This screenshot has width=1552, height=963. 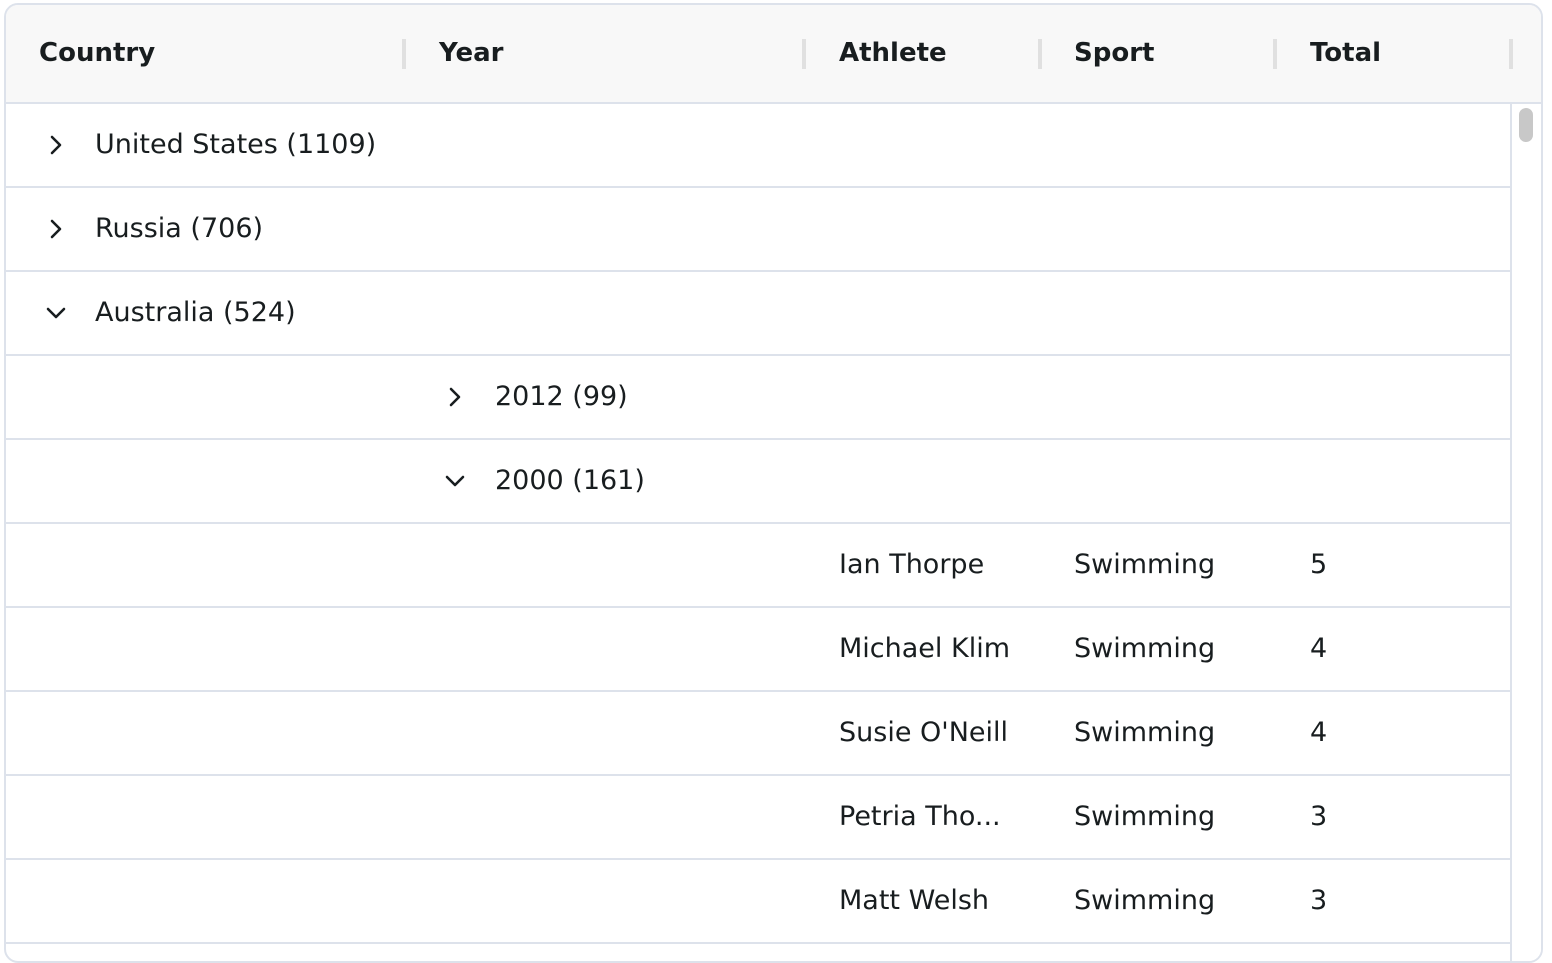 I want to click on athlete-cell: Michael Klim, so click(x=925, y=648).